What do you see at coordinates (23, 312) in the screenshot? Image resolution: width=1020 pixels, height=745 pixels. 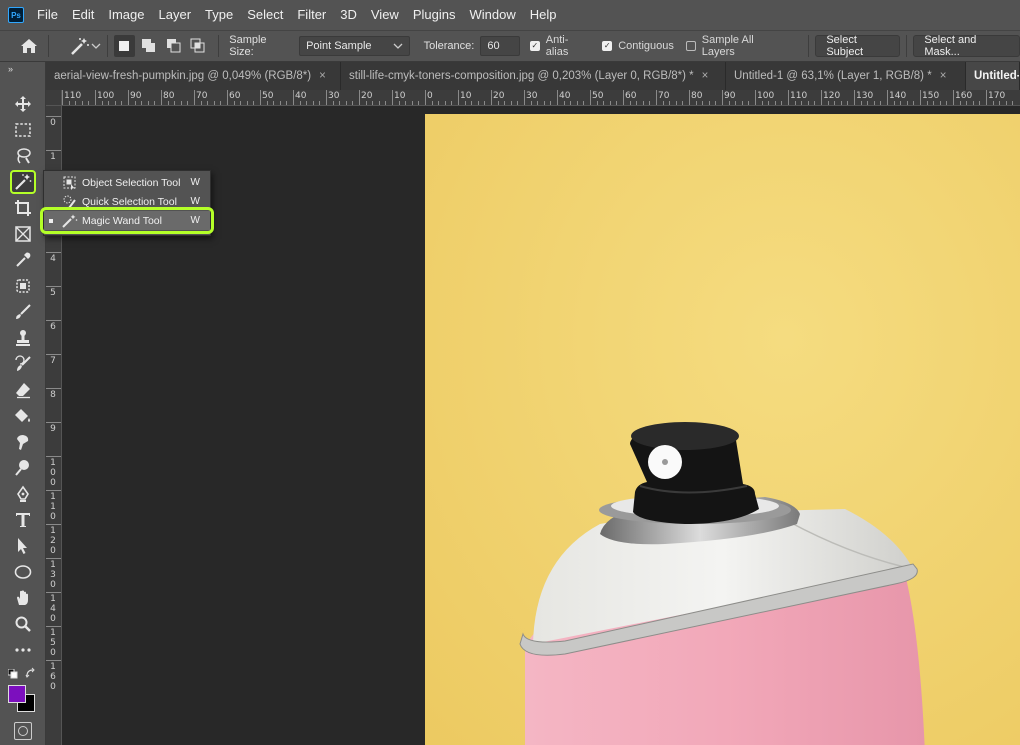 I see `brush-icon` at bounding box center [23, 312].